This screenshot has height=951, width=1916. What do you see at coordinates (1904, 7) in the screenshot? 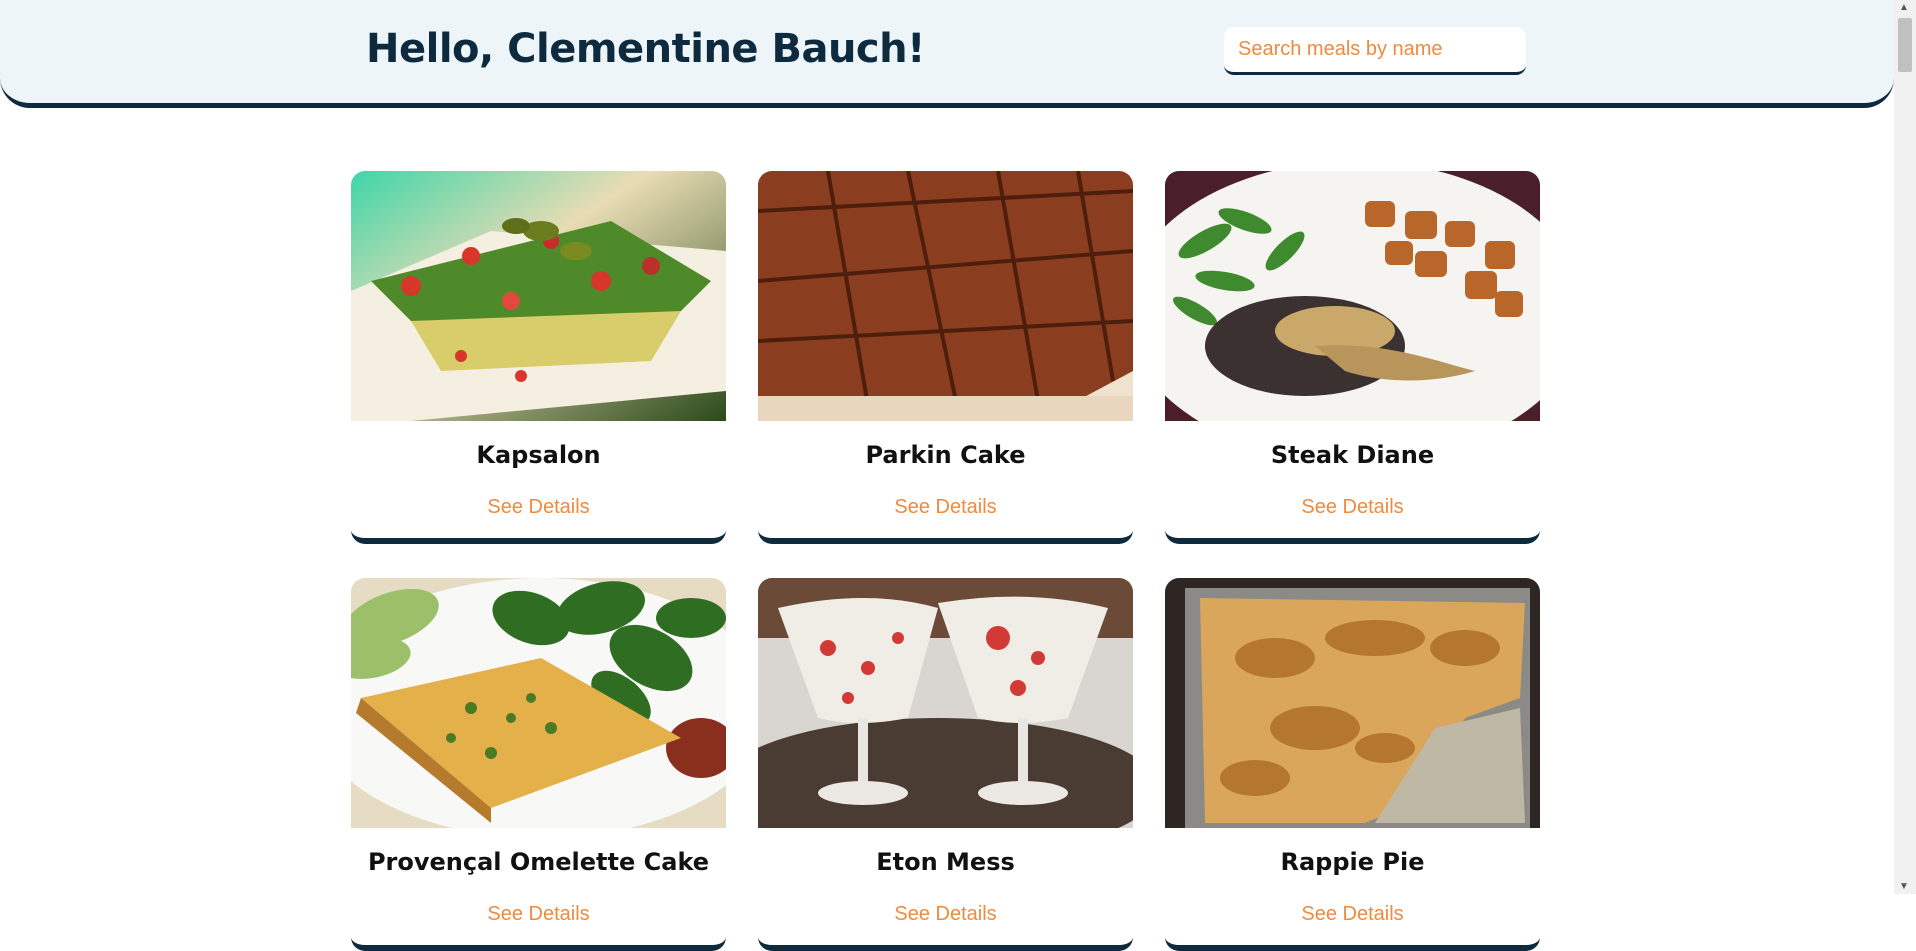
I see `scroll-up-arrow-icon: ▲` at bounding box center [1904, 7].